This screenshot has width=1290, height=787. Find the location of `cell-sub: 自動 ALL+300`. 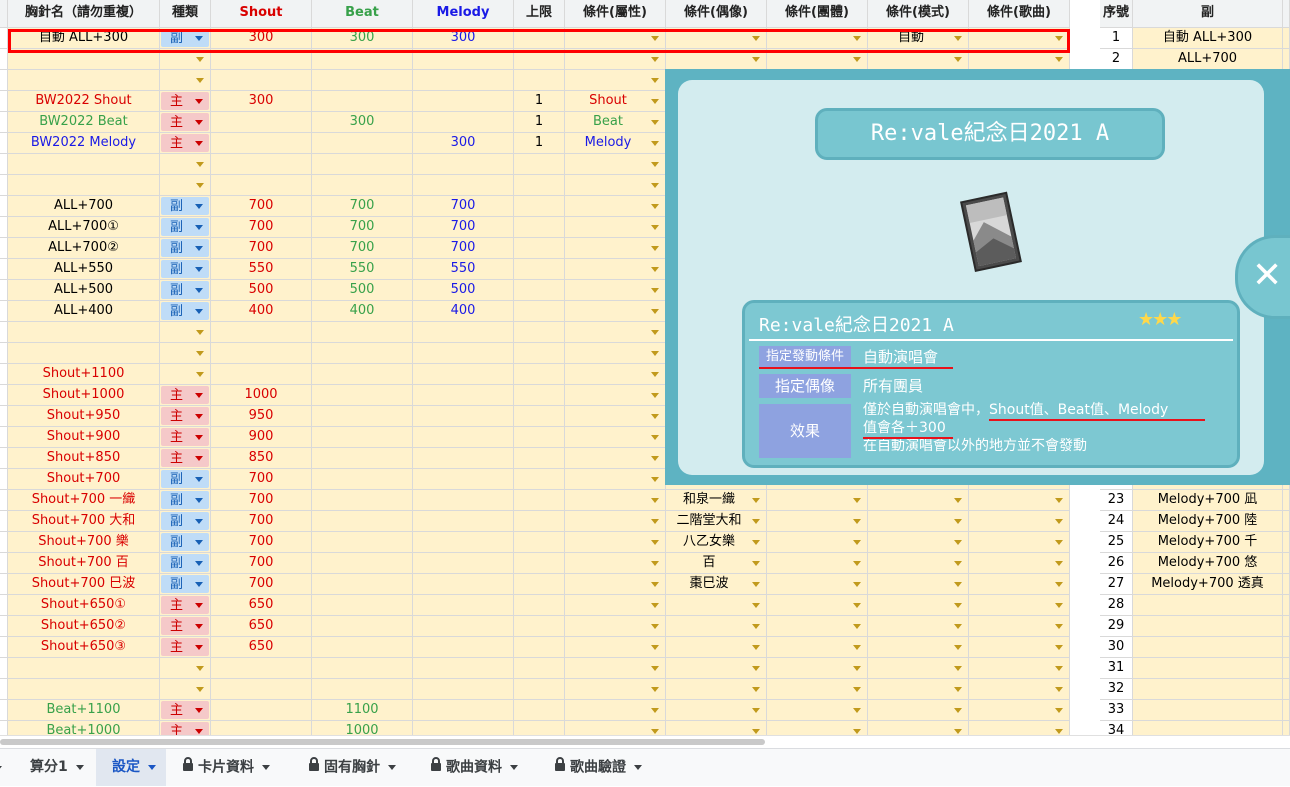

cell-sub: 自動 ALL+300 is located at coordinates (1208, 38).